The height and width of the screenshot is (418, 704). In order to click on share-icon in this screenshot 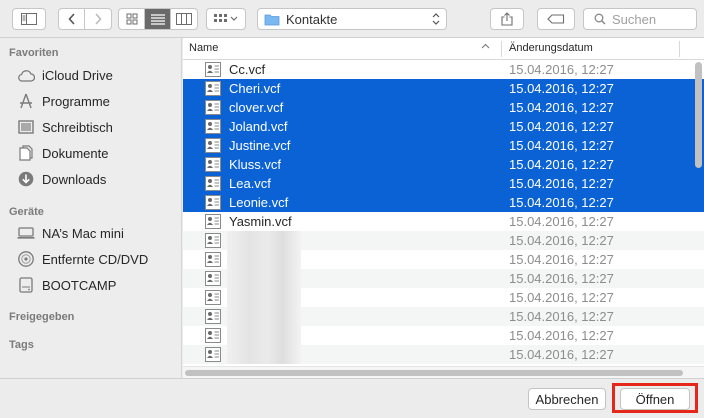, I will do `click(507, 19)`.